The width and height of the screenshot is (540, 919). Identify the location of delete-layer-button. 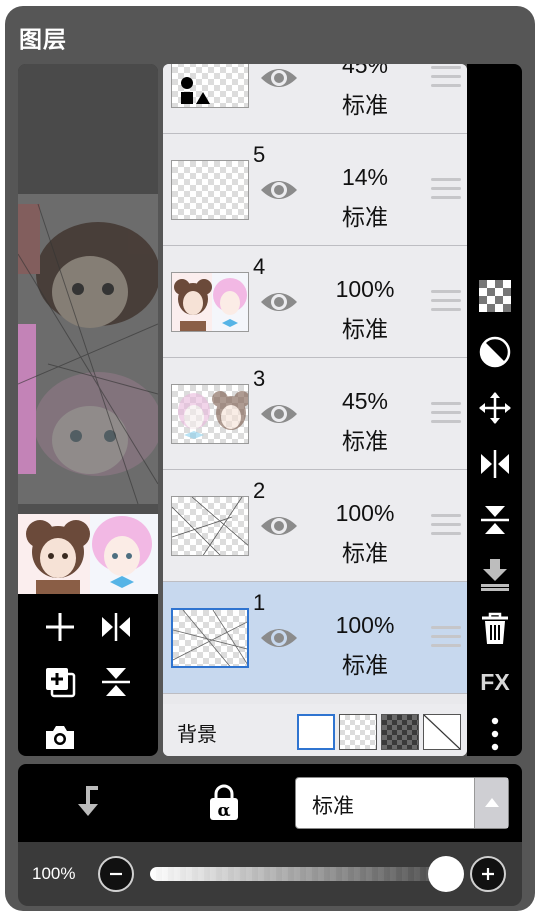
(495, 629).